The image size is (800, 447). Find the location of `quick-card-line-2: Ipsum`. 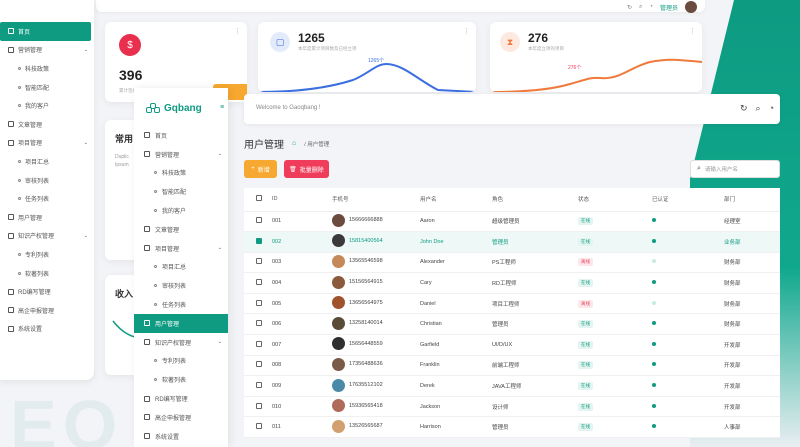

quick-card-line-2: Ipsum is located at coordinates (122, 165).